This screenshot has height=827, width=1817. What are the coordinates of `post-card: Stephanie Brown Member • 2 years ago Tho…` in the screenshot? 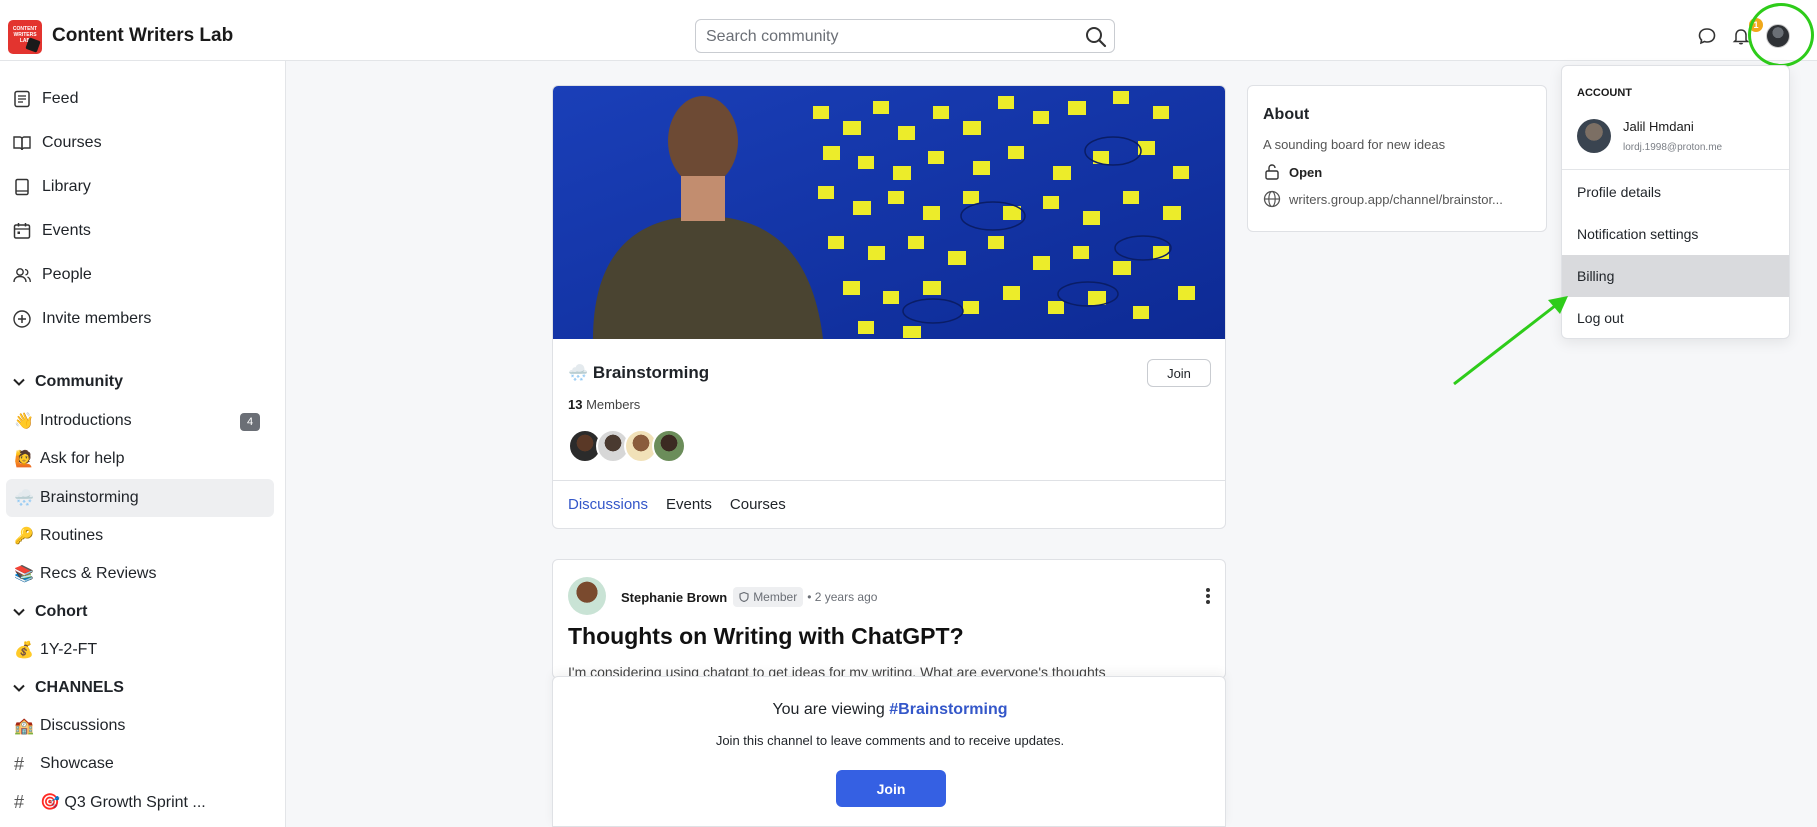 It's located at (889, 619).